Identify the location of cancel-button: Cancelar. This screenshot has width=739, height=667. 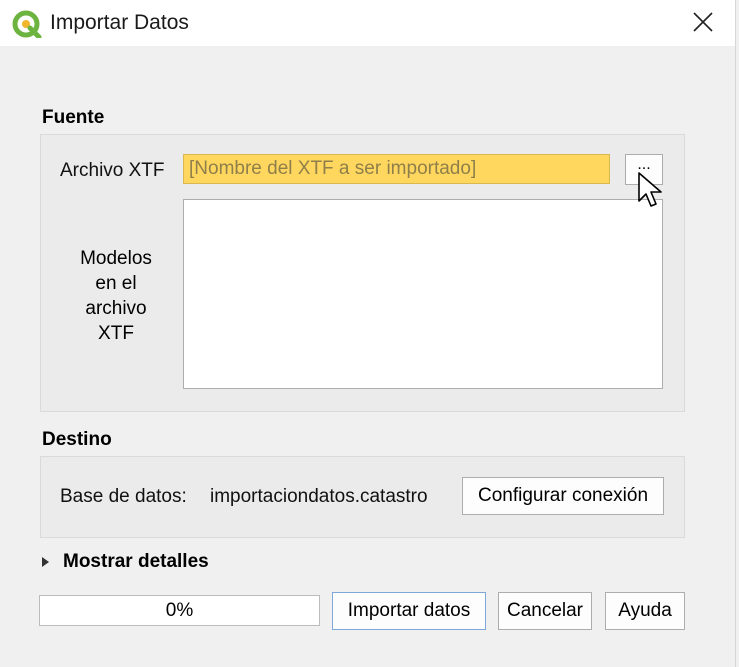
(545, 611).